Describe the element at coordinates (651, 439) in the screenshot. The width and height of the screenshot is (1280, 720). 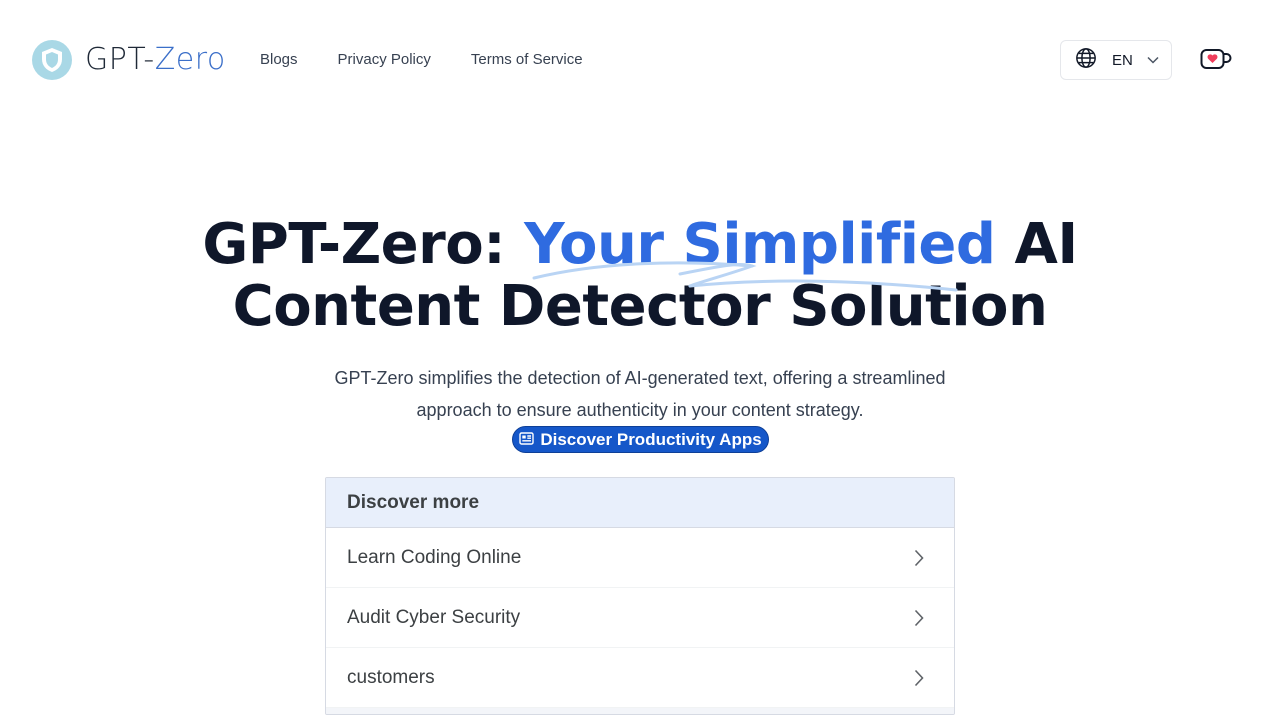
I see `discover-productivity-apps-label: Discover Productivity Apps` at that location.